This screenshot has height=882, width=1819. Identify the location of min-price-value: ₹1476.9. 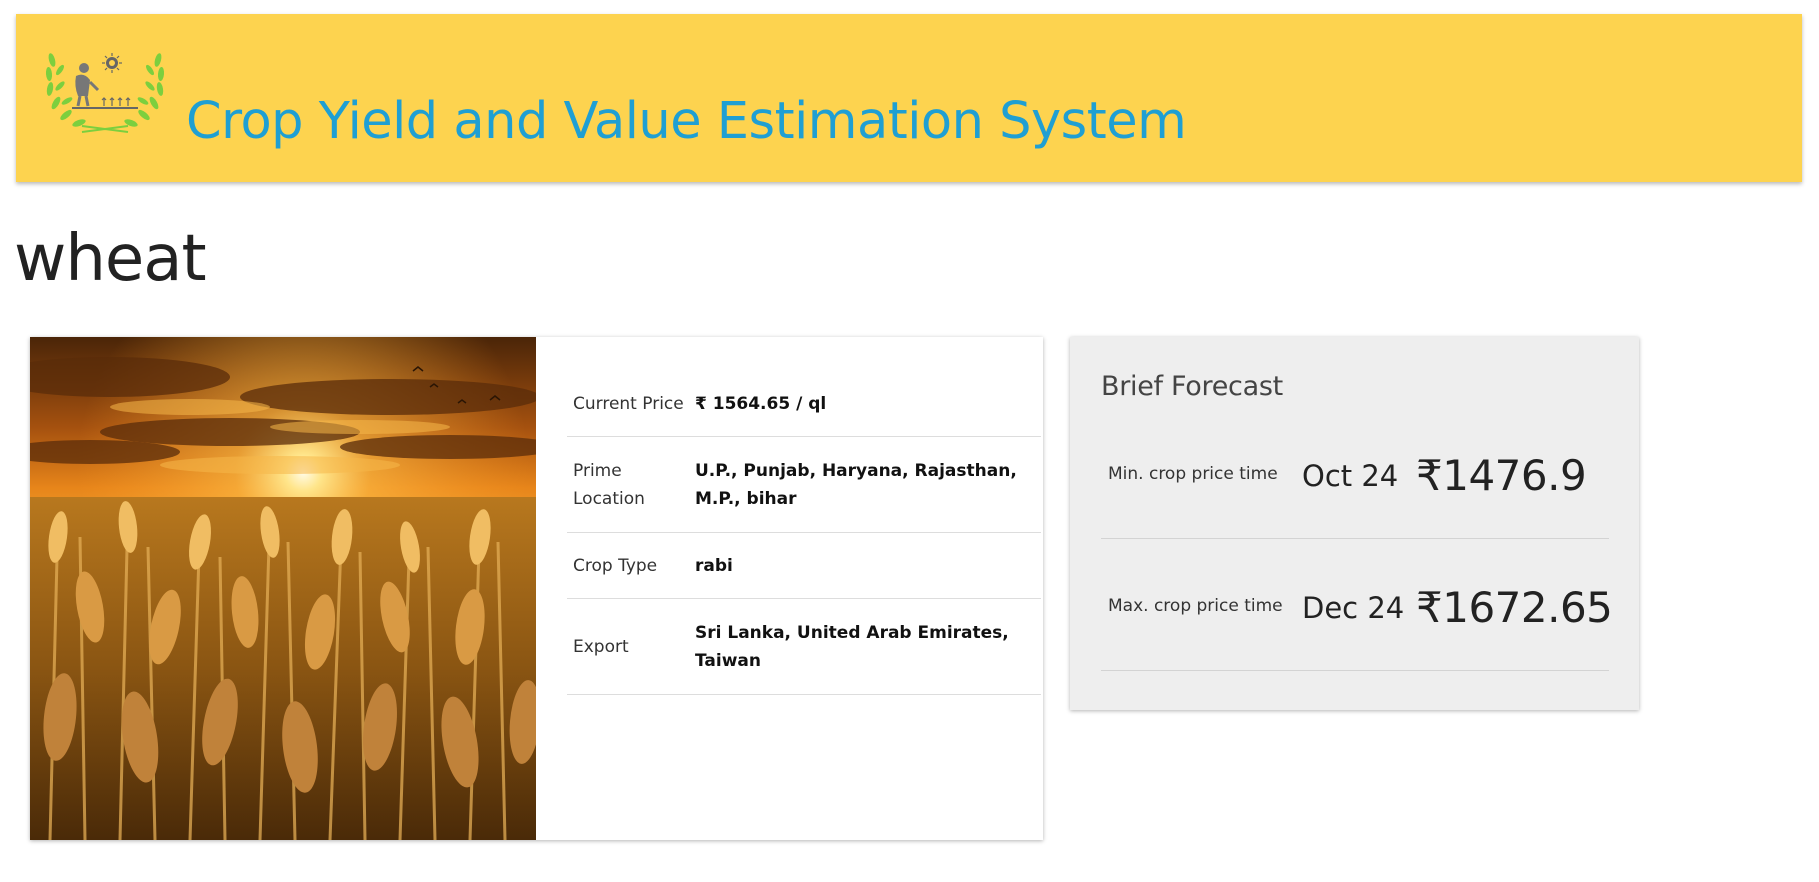
(1501, 475).